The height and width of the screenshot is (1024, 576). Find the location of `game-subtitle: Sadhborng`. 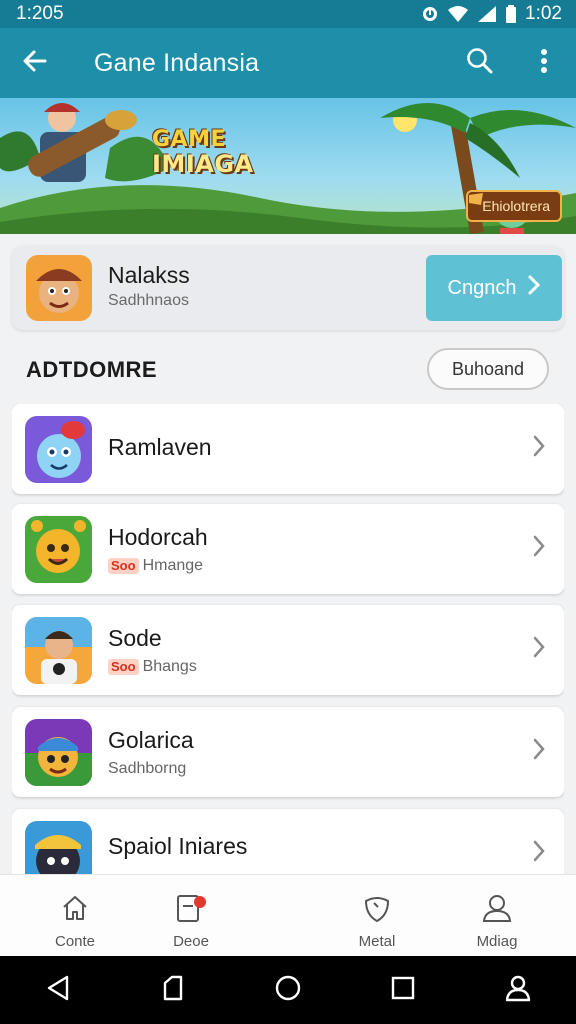

game-subtitle: Sadhborng is located at coordinates (147, 769).